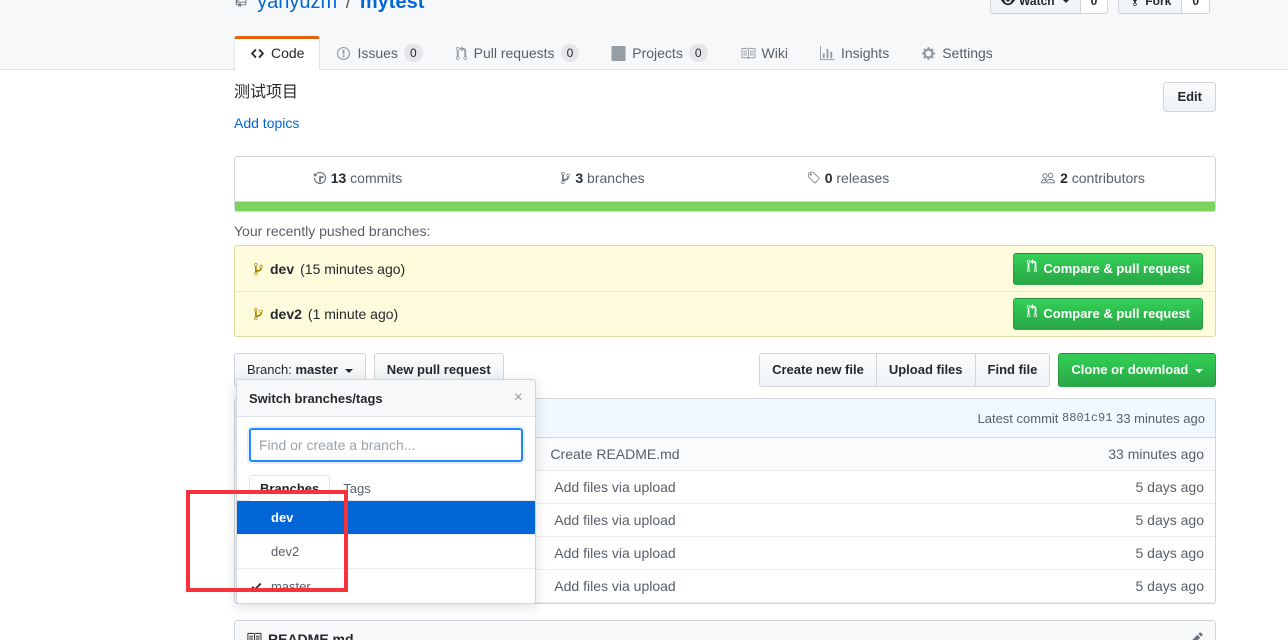 Image resolution: width=1288 pixels, height=640 pixels. I want to click on issue-opened-icon, so click(343, 53).